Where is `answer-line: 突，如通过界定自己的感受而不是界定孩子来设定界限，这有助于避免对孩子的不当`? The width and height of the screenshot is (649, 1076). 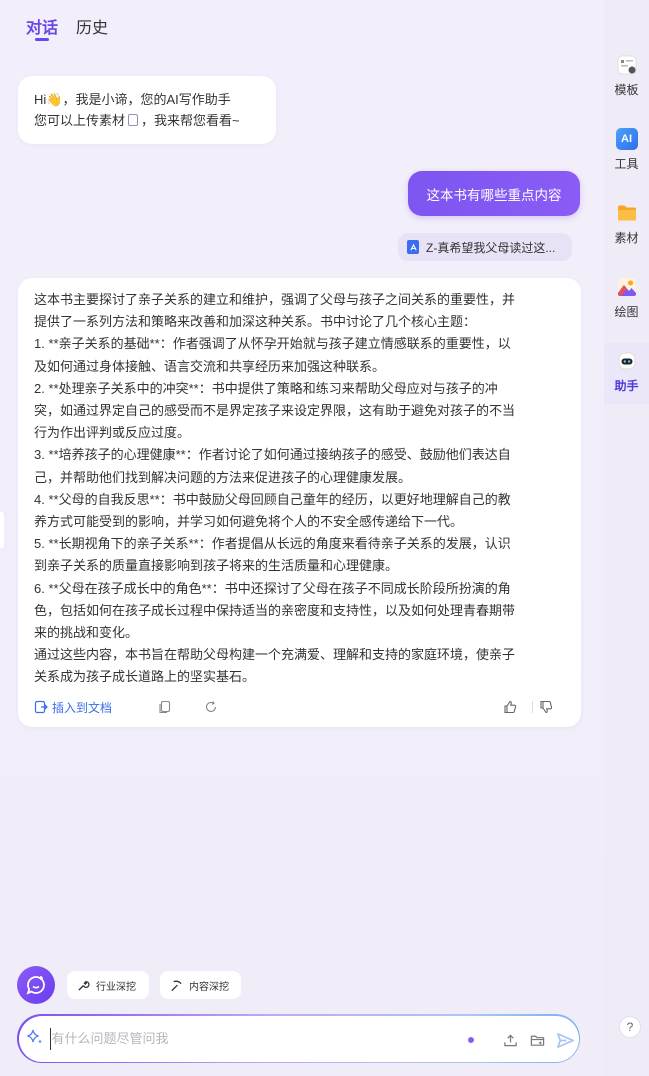 answer-line: 突，如通过界定自己的感受而不是界定孩子来设定界限，这有助于避免对孩子的不当 is located at coordinates (275, 411).